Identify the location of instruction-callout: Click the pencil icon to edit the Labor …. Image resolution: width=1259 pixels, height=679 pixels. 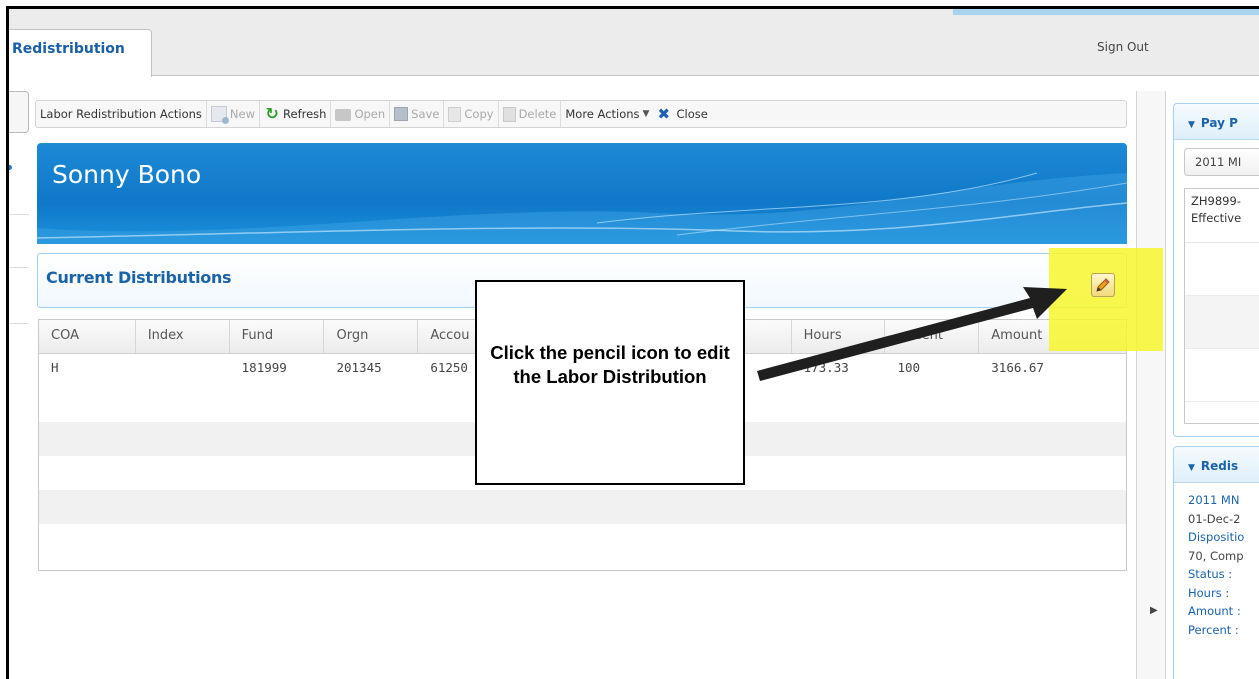
(610, 382).